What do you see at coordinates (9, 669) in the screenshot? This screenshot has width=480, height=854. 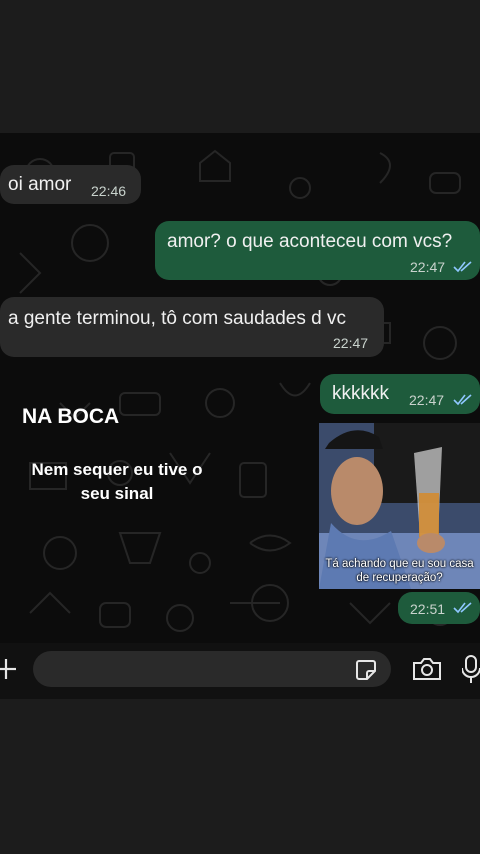 I see `plus-icon` at bounding box center [9, 669].